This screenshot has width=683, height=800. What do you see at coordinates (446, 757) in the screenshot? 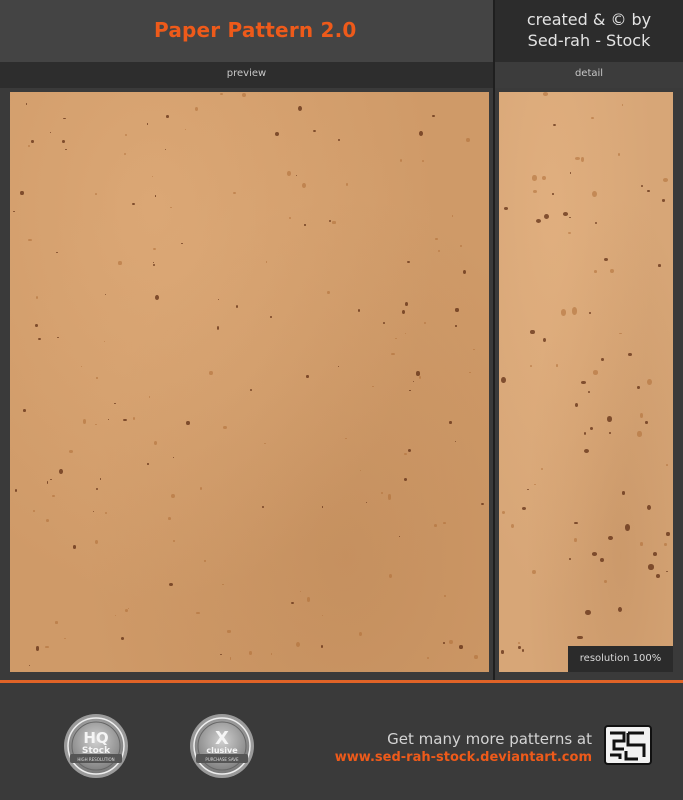
I see `promo-url-link: www.sed-rah-stock.deviantart.com` at bounding box center [446, 757].